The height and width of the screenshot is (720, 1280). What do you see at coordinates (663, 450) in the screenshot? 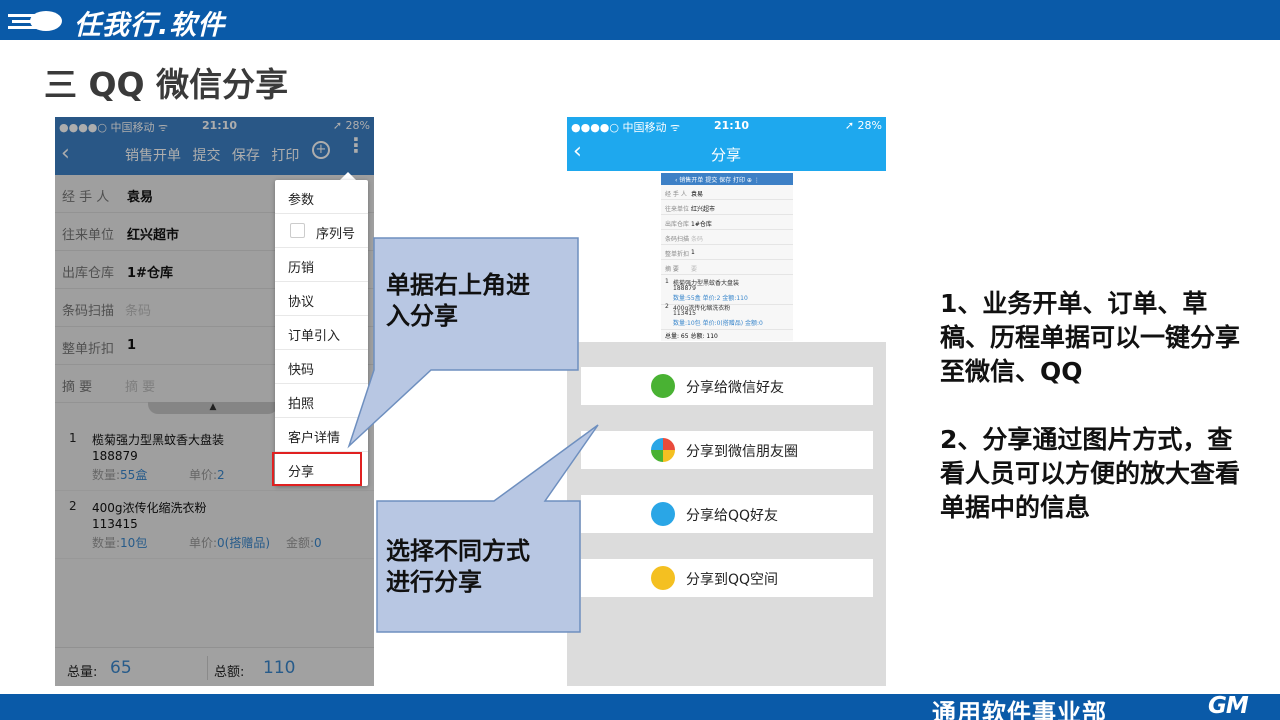
I see `moments-icon` at bounding box center [663, 450].